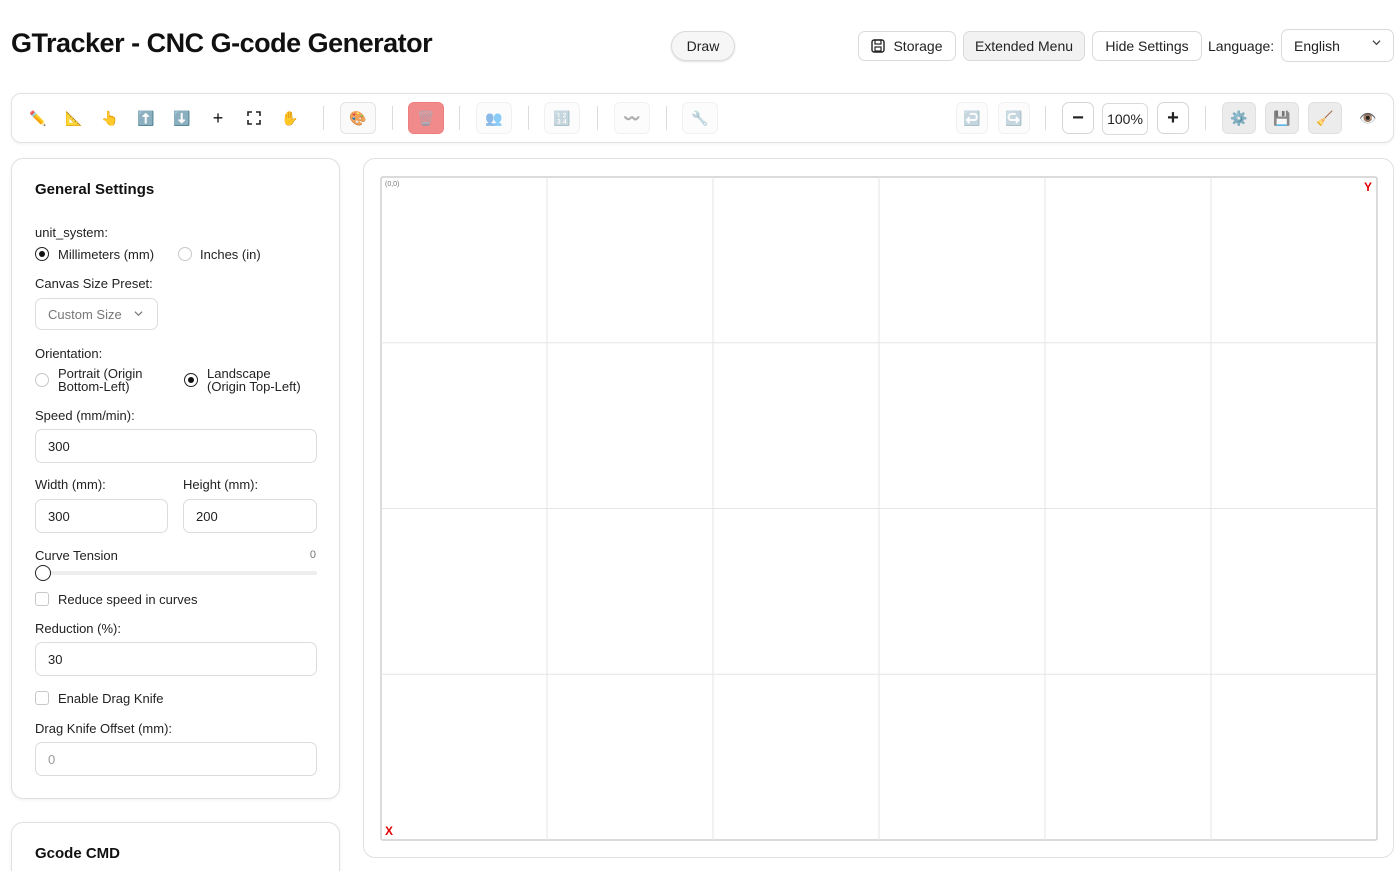 The height and width of the screenshot is (871, 1400). I want to click on zoom-in-button: +, so click(1173, 118).